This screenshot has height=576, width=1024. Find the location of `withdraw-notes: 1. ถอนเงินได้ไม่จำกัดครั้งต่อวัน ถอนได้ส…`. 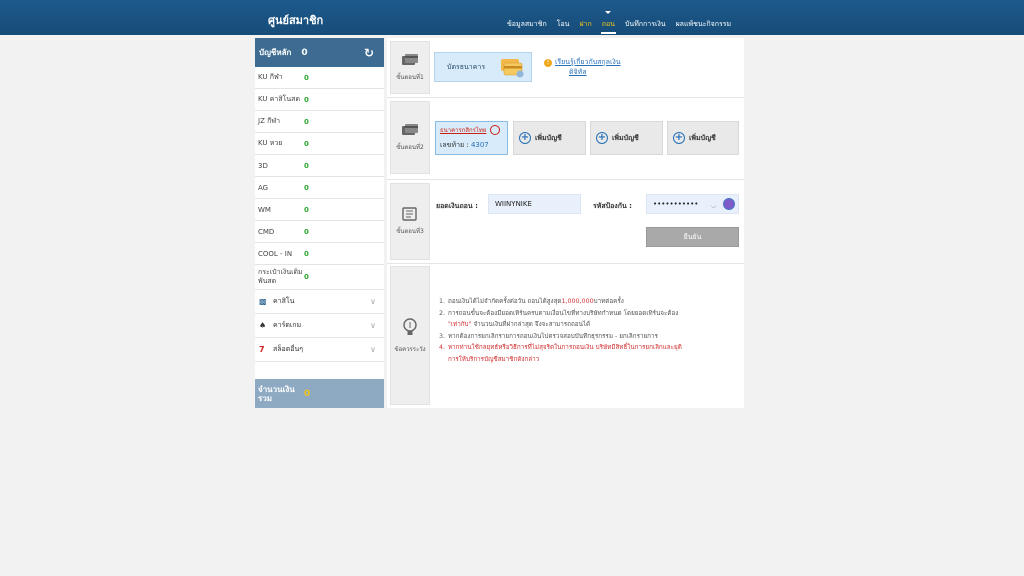

withdraw-notes: 1. ถอนเงินได้ไม่จำกัดครั้งต่อวัน ถอนได้ส… is located at coordinates (589, 330).